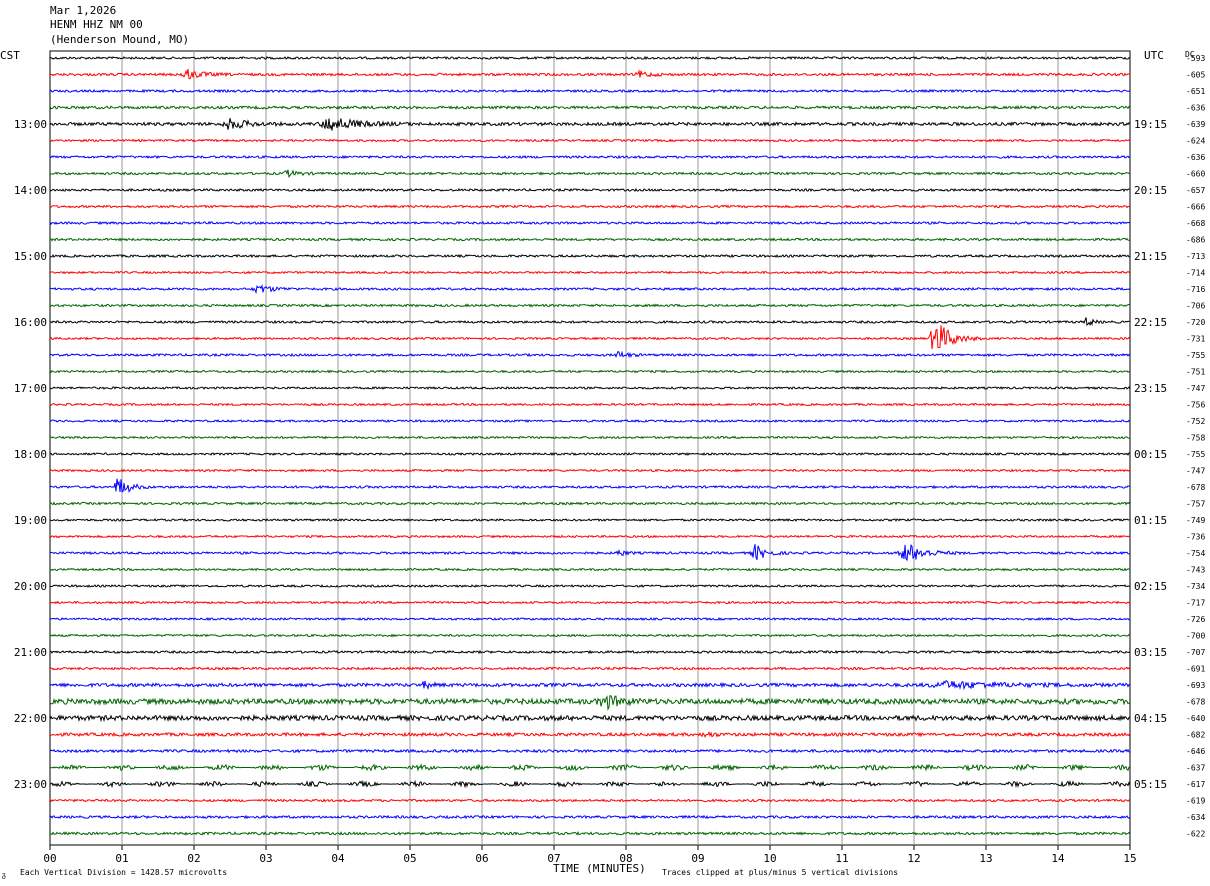  I want to click on cst-time-label: 14:00, so click(30, 190).